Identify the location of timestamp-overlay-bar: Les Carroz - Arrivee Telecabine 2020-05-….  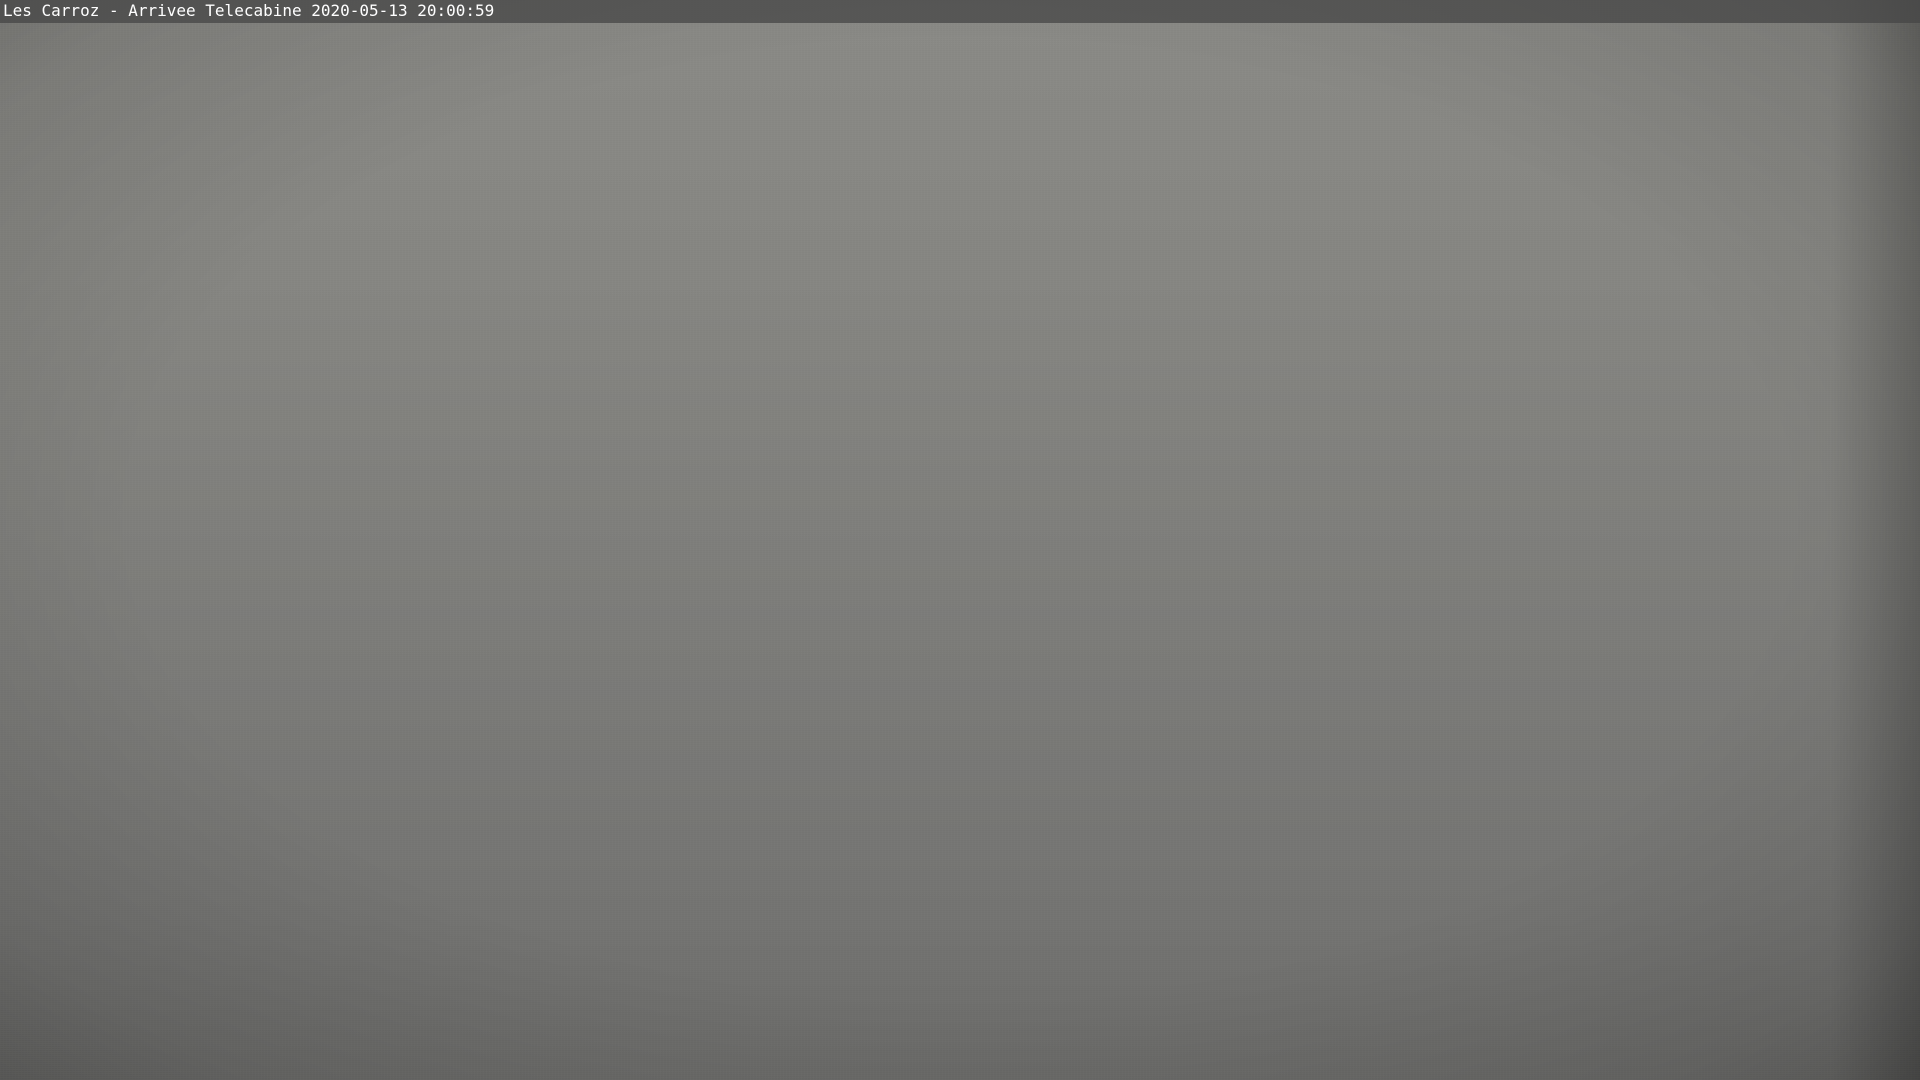
(960, 11).